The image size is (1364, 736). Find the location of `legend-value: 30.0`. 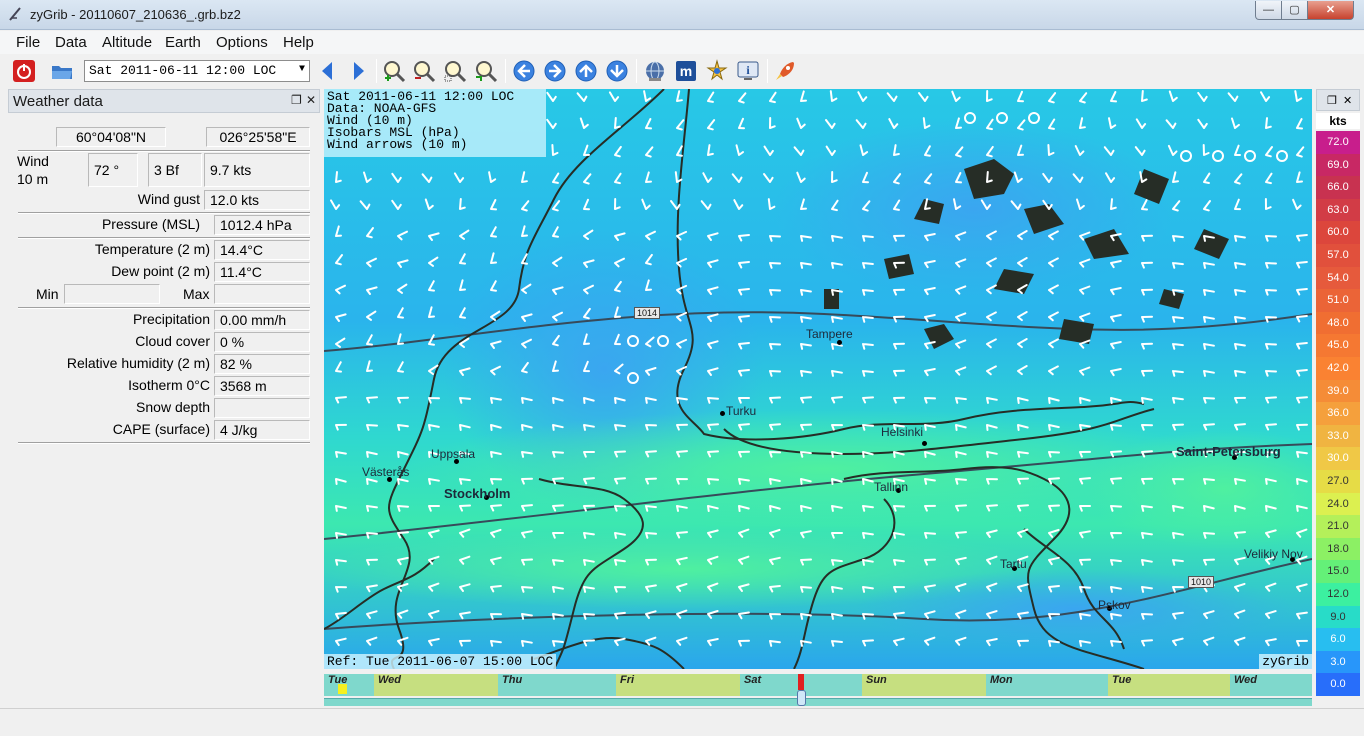

legend-value: 30.0 is located at coordinates (1338, 458).